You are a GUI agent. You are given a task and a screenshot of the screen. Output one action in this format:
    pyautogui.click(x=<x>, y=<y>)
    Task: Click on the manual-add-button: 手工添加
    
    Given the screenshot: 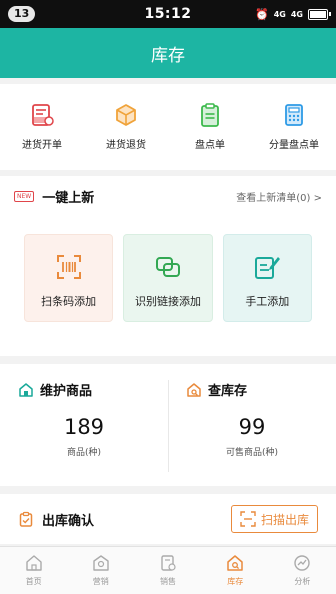 What is the action you would take?
    pyautogui.click(x=267, y=278)
    